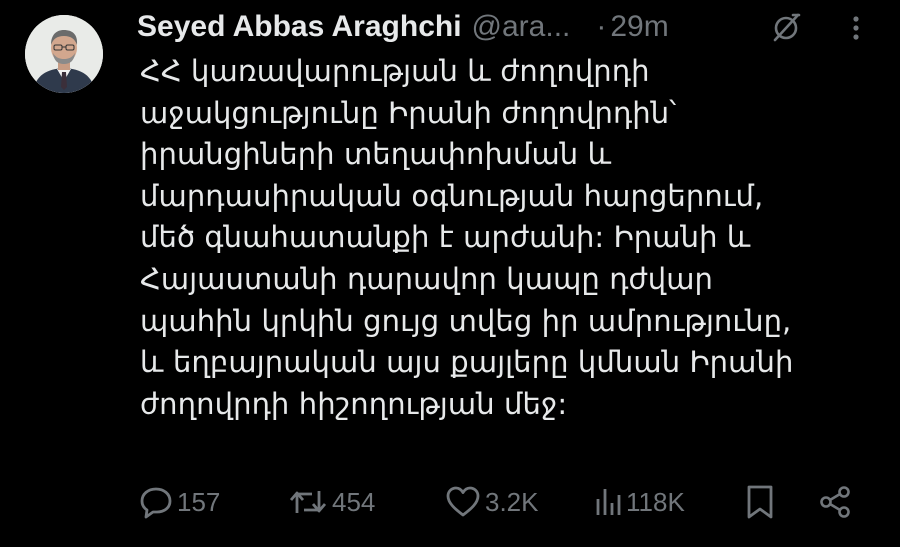 The width and height of the screenshot is (900, 547). I want to click on bookmark-button, so click(760, 502).